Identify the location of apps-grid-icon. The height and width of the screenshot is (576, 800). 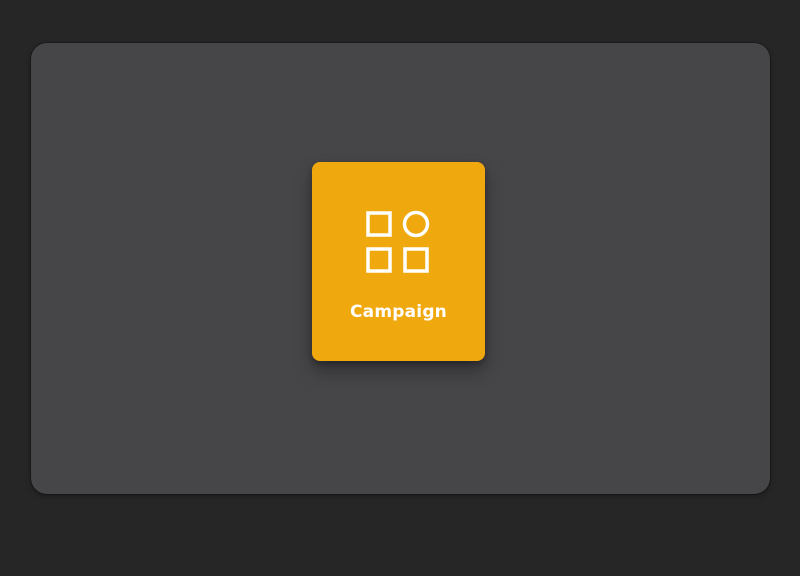
(399, 244).